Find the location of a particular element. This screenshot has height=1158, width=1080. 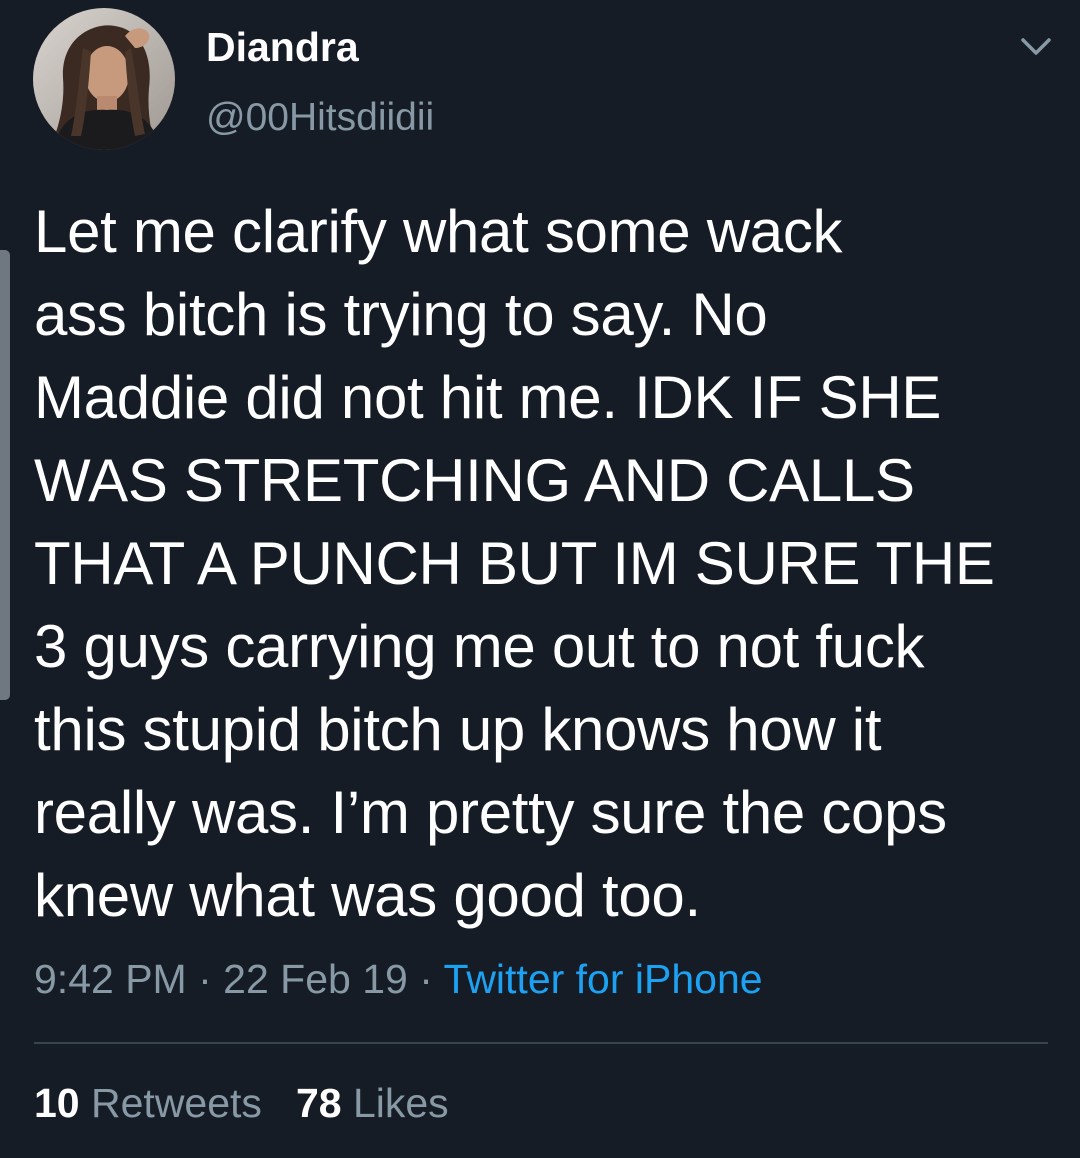

tweet-stats: 10 Retweets 78 Likes is located at coordinates (241, 1103).